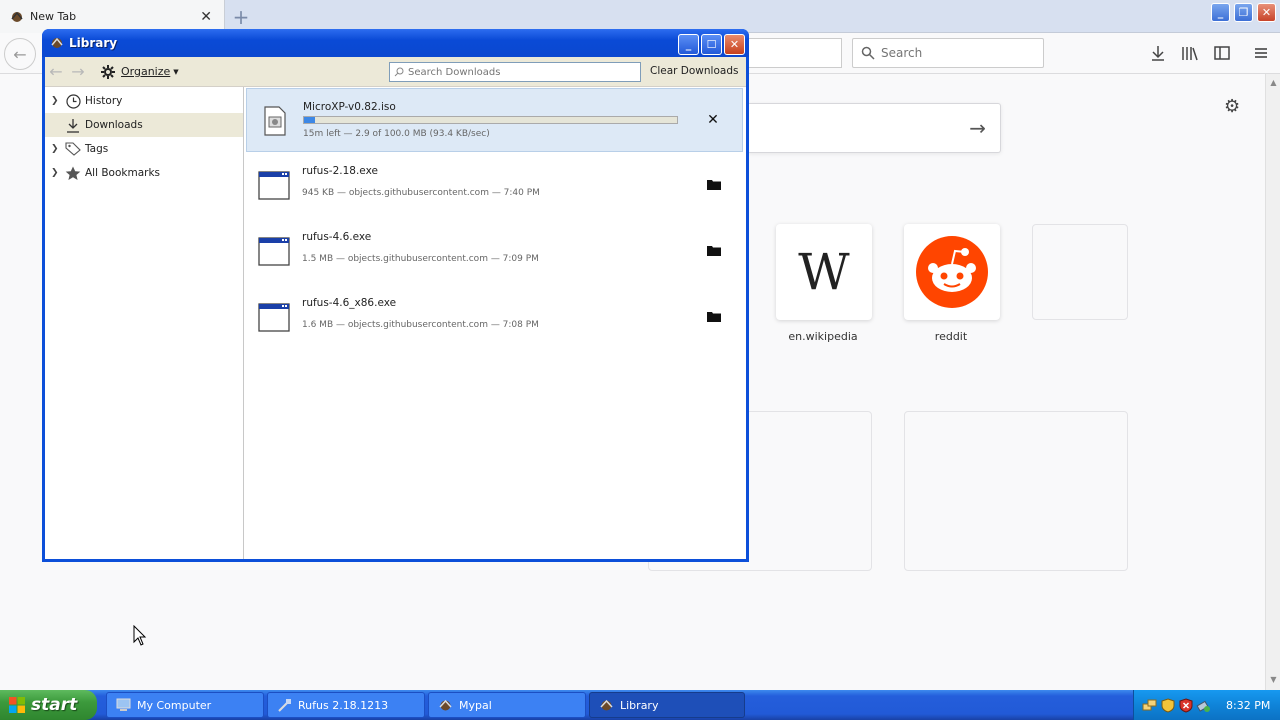 The width and height of the screenshot is (1280, 720). I want to click on dropdown-caret-icon: ▼, so click(176, 71).